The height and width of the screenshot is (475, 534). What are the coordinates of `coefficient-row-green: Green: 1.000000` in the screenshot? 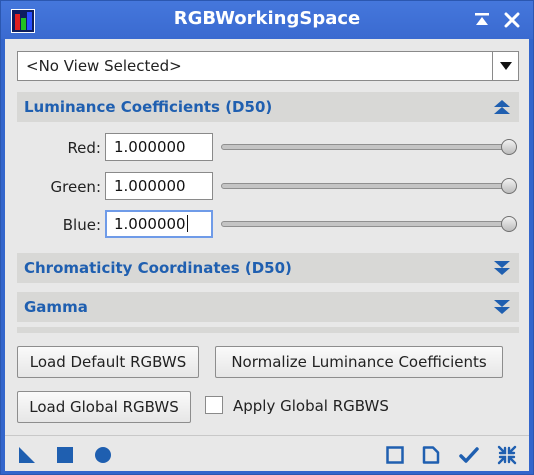 It's located at (268, 187).